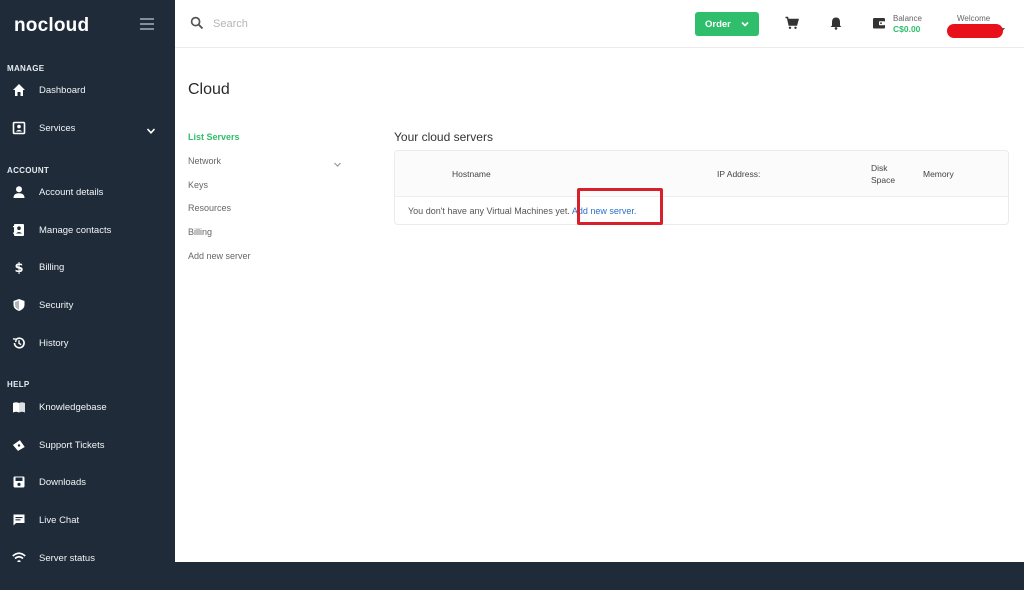 This screenshot has width=1024, height=590. Describe the element at coordinates (512, 576) in the screenshot. I see `bottom-bar` at that location.